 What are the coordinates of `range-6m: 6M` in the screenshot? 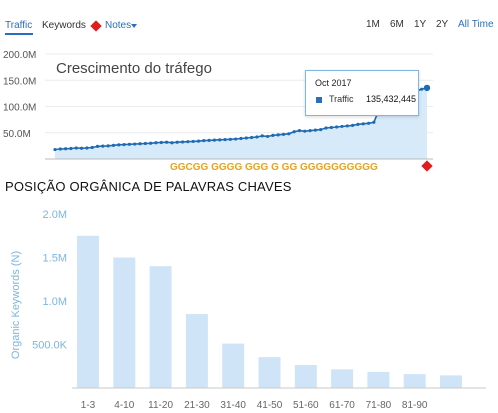 It's located at (397, 24).